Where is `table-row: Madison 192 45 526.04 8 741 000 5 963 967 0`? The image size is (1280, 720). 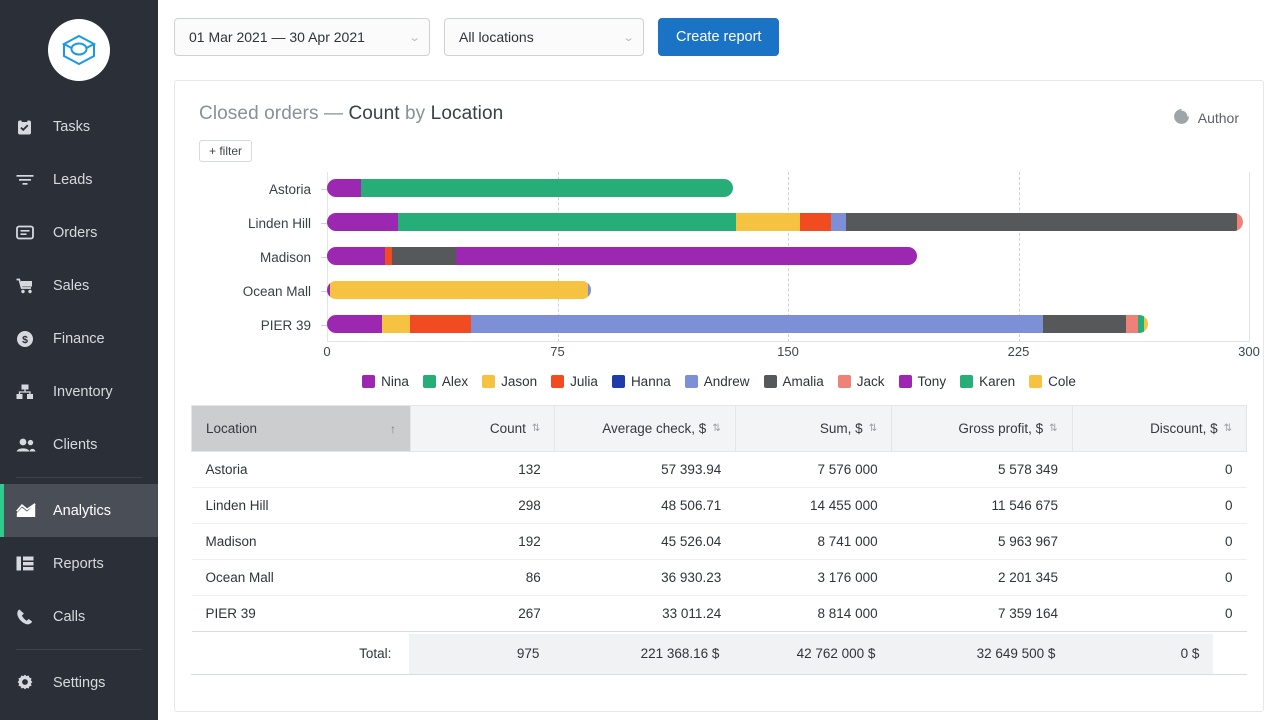
table-row: Madison 192 45 526.04 8 741 000 5 963 967 0 is located at coordinates (719, 541).